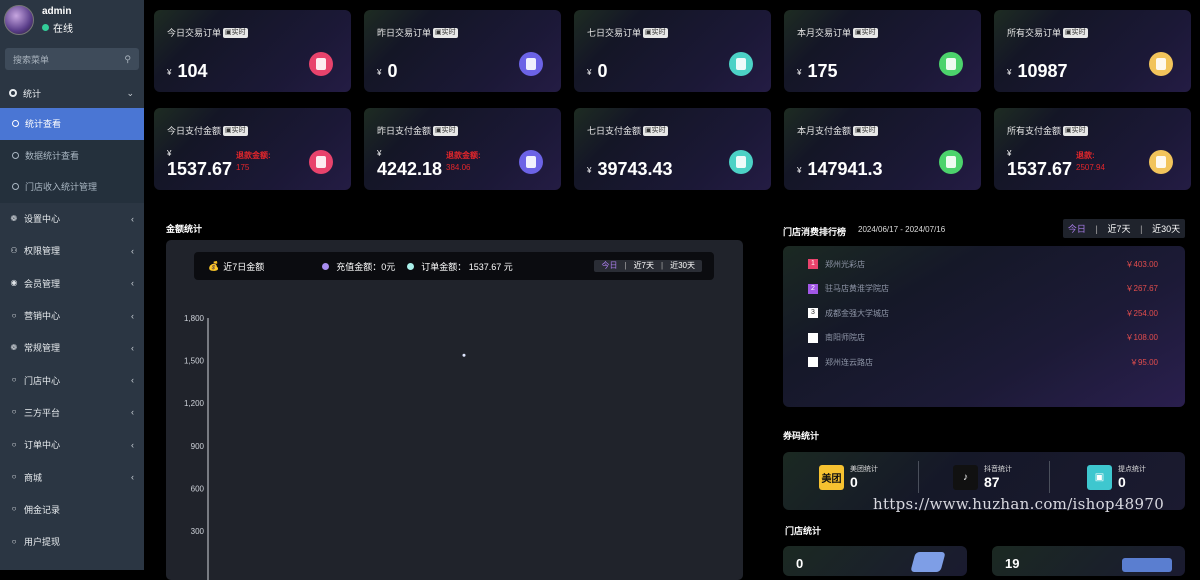 The width and height of the screenshot is (1200, 580). Describe the element at coordinates (387, 71) in the screenshot. I see `card-value: ¥0` at that location.